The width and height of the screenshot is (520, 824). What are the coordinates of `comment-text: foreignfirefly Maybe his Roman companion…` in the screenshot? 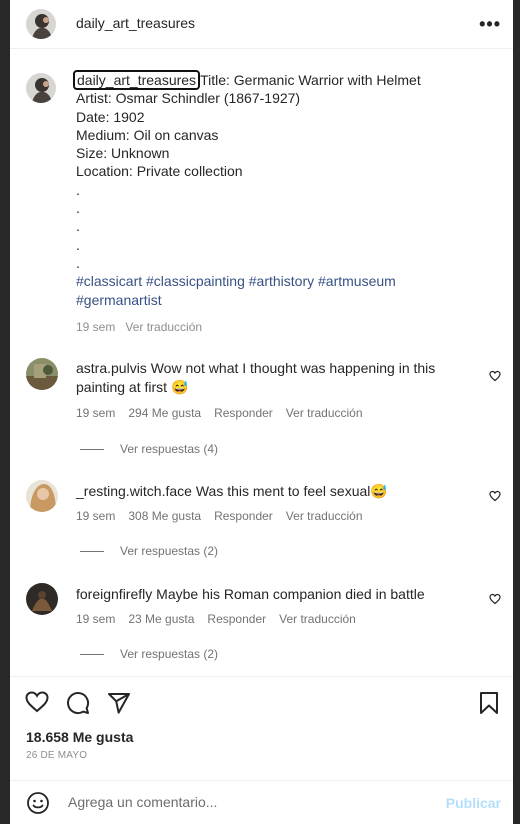 It's located at (271, 594).